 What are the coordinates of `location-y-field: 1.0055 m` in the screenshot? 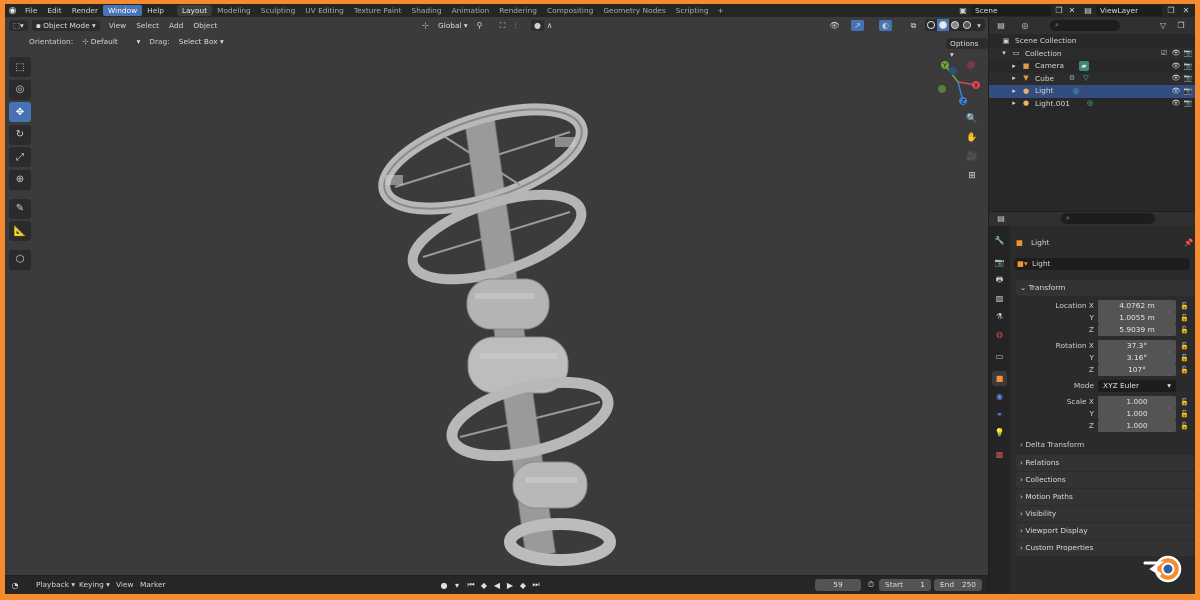 It's located at (1137, 318).